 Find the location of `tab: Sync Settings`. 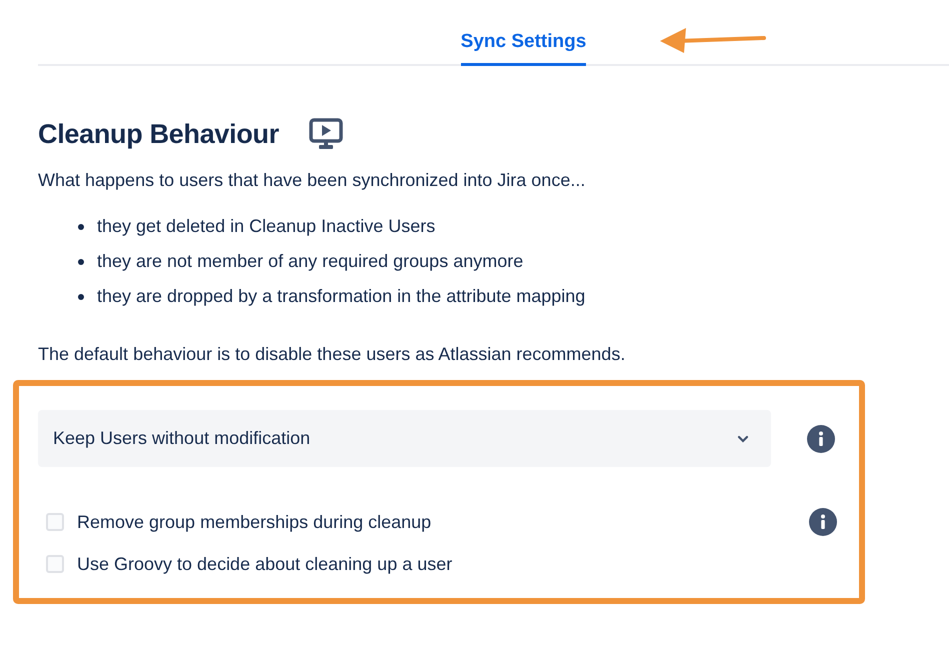

tab: Sync Settings is located at coordinates (523, 48).